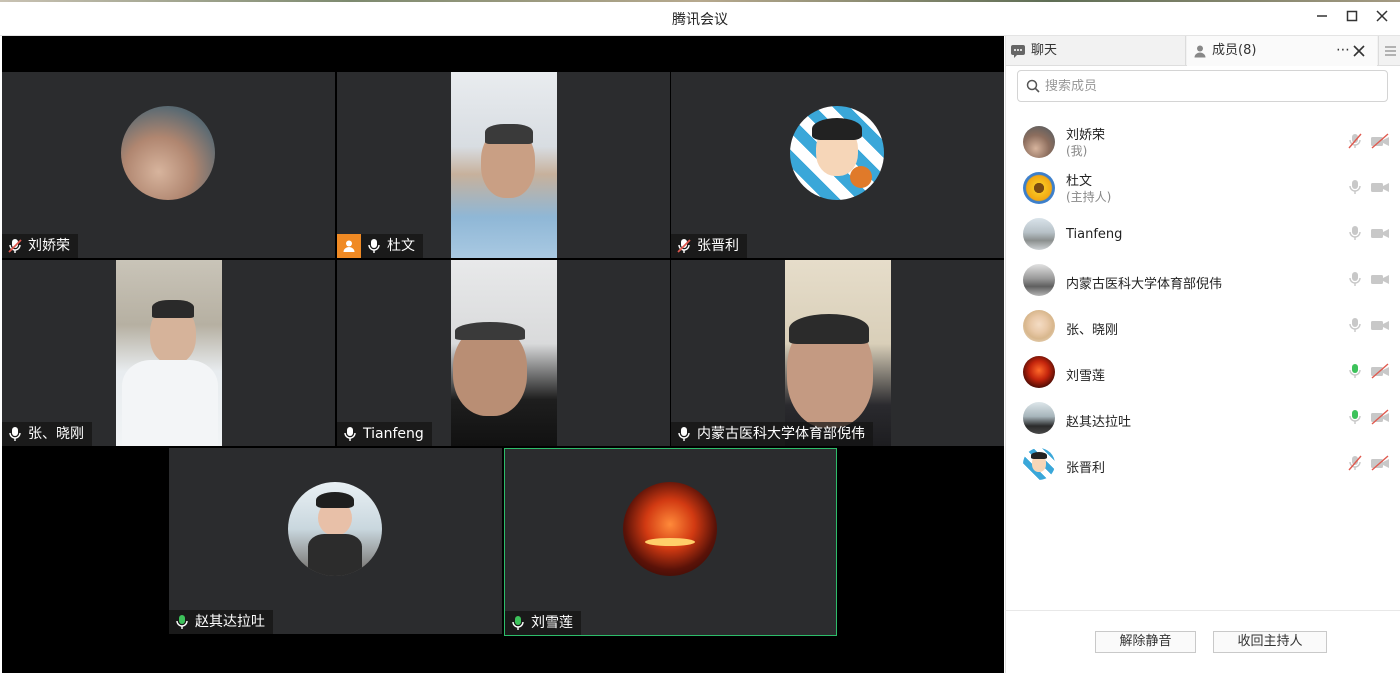 This screenshot has width=1400, height=675. What do you see at coordinates (1203, 143) in the screenshot?
I see `member-row: 刘娇荣 (我)` at bounding box center [1203, 143].